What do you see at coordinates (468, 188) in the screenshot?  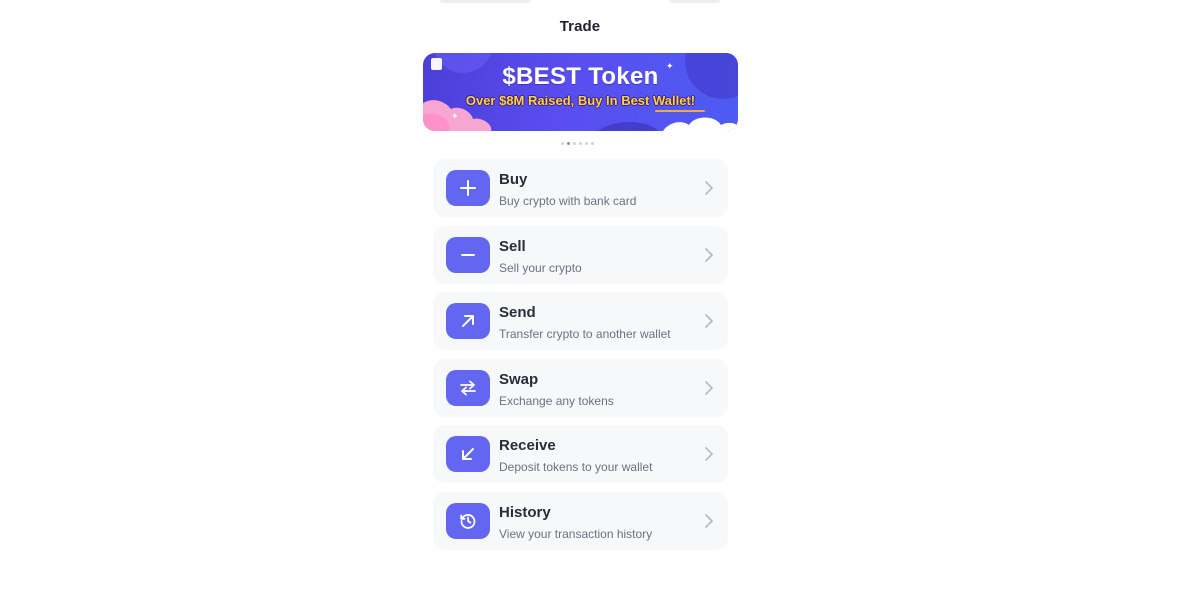 I see `plus-icon` at bounding box center [468, 188].